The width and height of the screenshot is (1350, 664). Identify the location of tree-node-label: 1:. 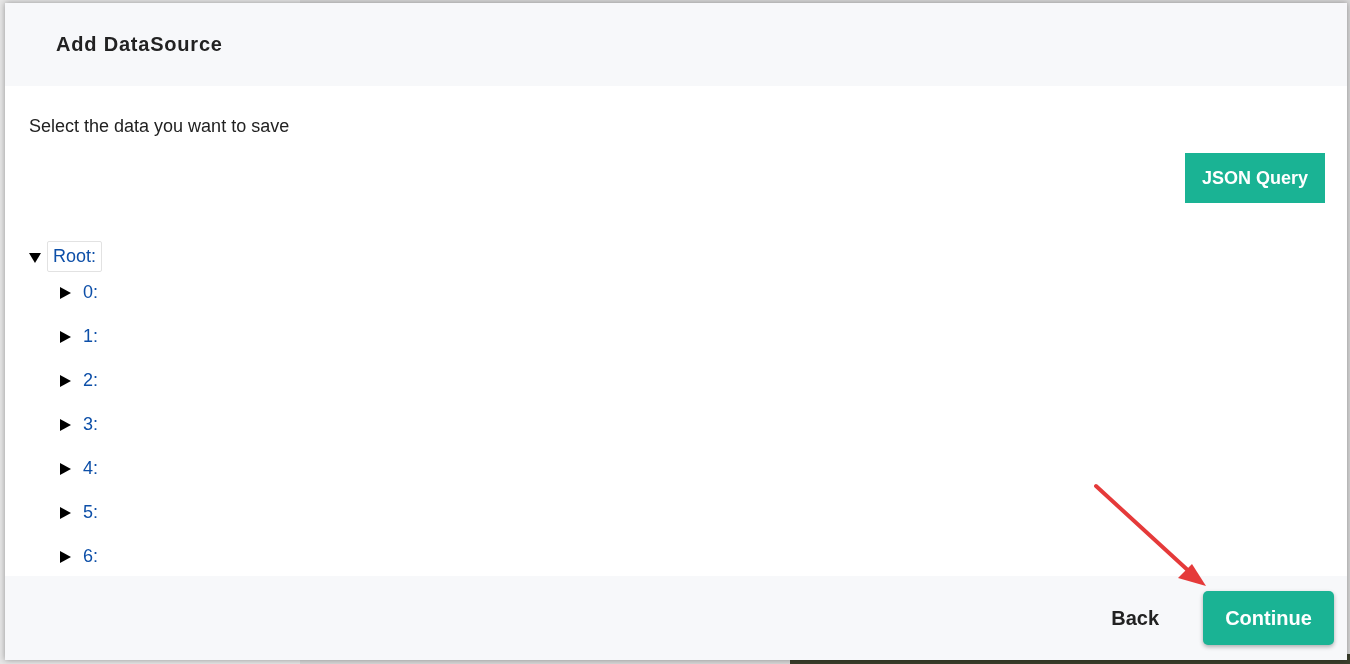
(90, 336).